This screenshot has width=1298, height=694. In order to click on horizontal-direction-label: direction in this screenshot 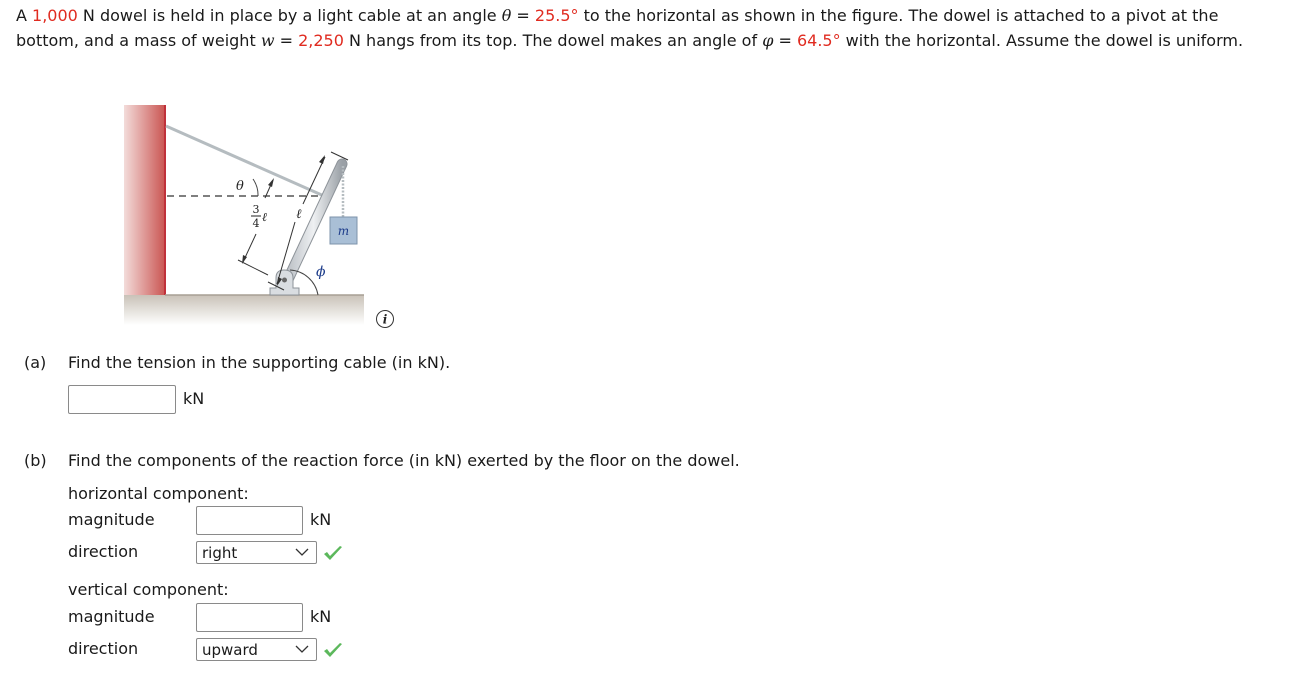, I will do `click(103, 551)`.